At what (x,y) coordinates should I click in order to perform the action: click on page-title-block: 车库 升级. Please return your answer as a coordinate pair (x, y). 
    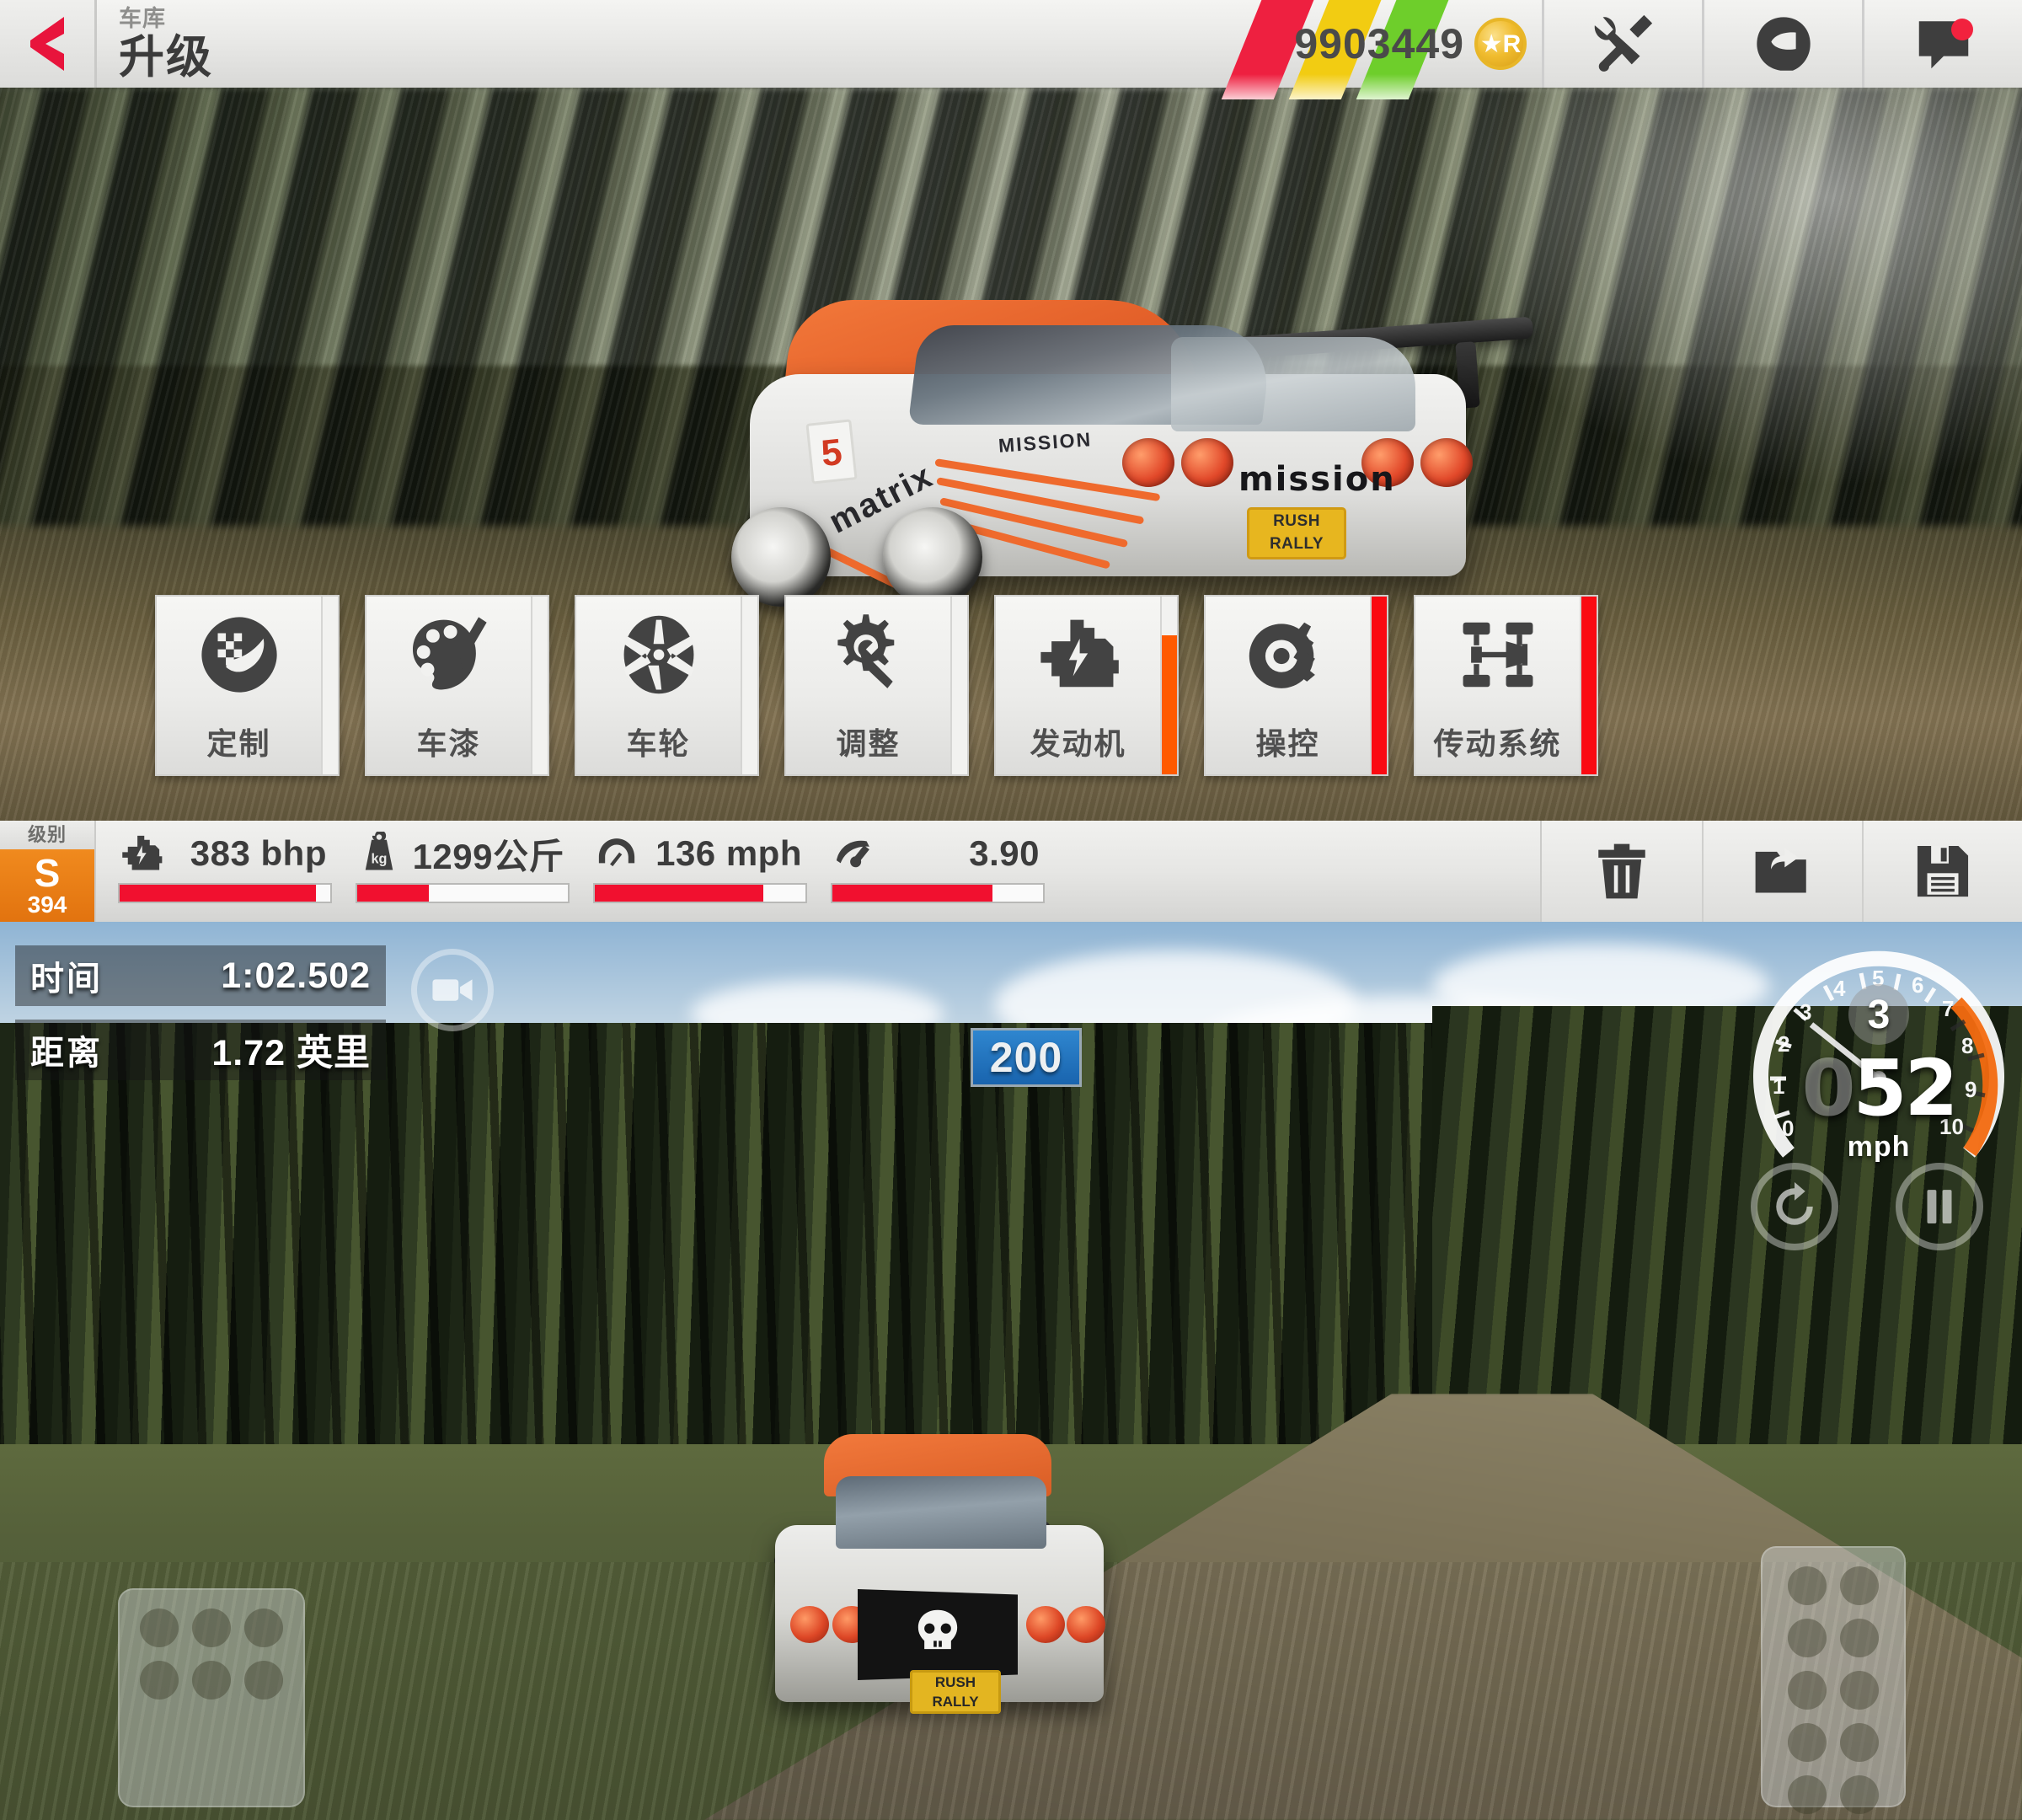
    Looking at the image, I should click on (153, 44).